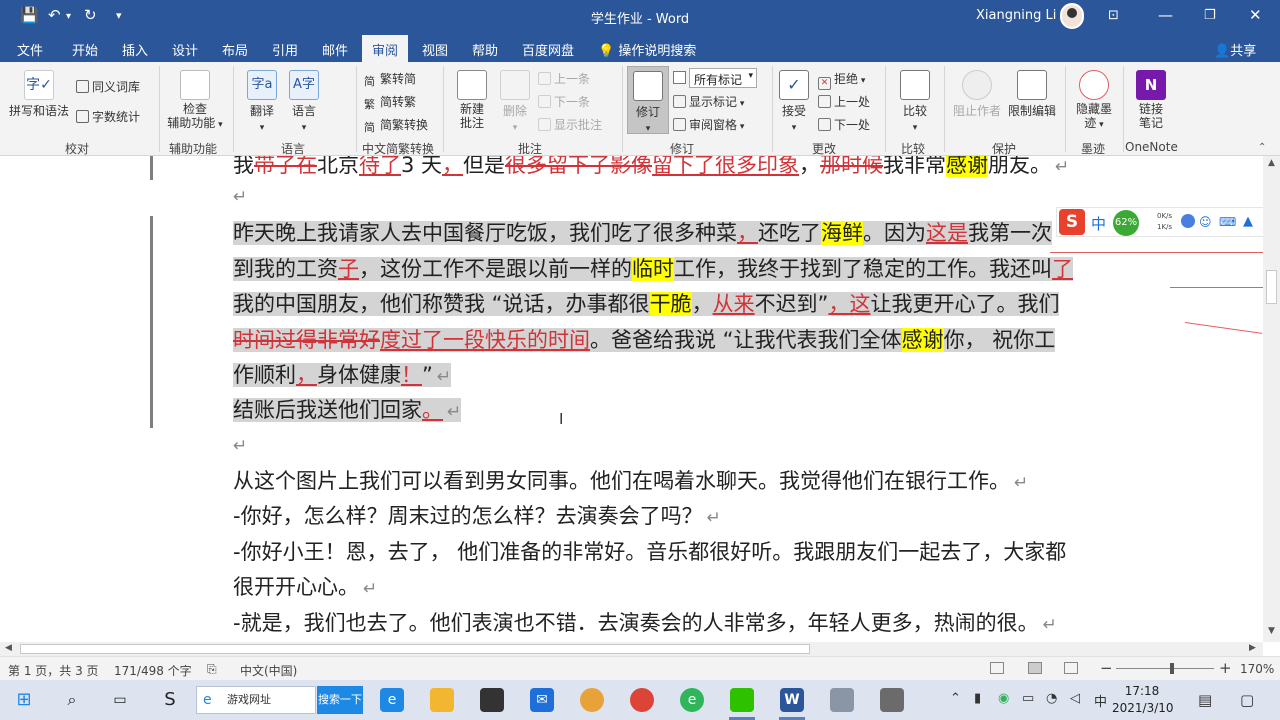  Describe the element at coordinates (564, 101) in the screenshot. I see `next-comment-button: 下一条` at that location.